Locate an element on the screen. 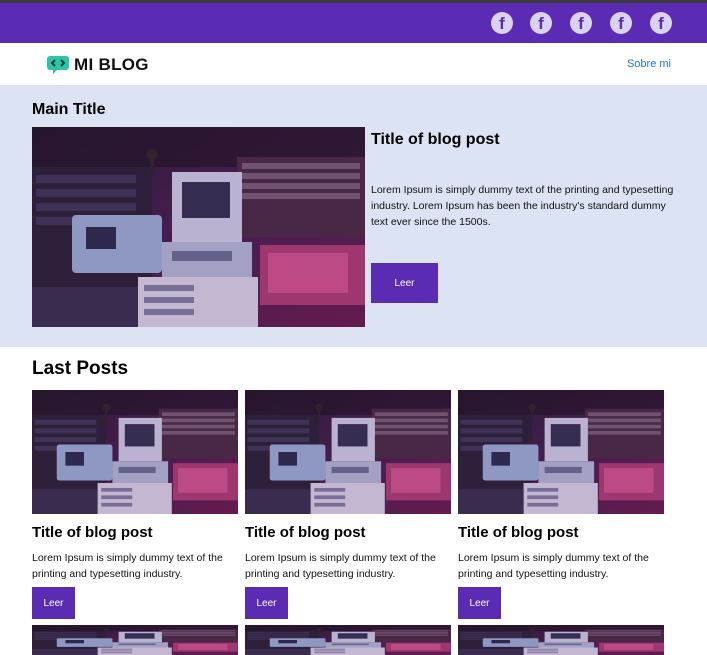 Image resolution: width=707 pixels, height=655 pixels. site-logo: MI BLOG is located at coordinates (97, 65).